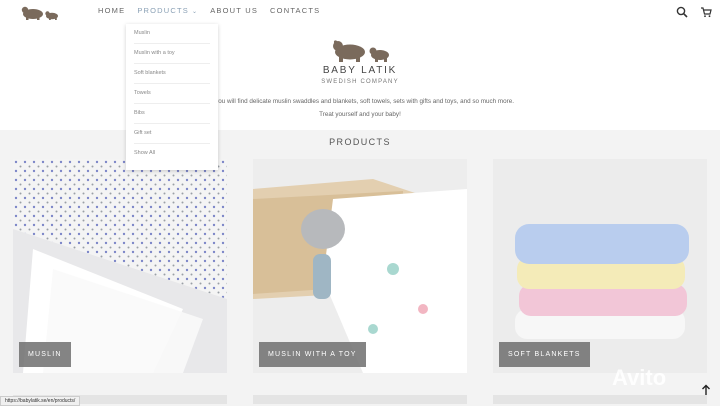  I want to click on dropdown-item-muslin: Muslin, so click(172, 34).